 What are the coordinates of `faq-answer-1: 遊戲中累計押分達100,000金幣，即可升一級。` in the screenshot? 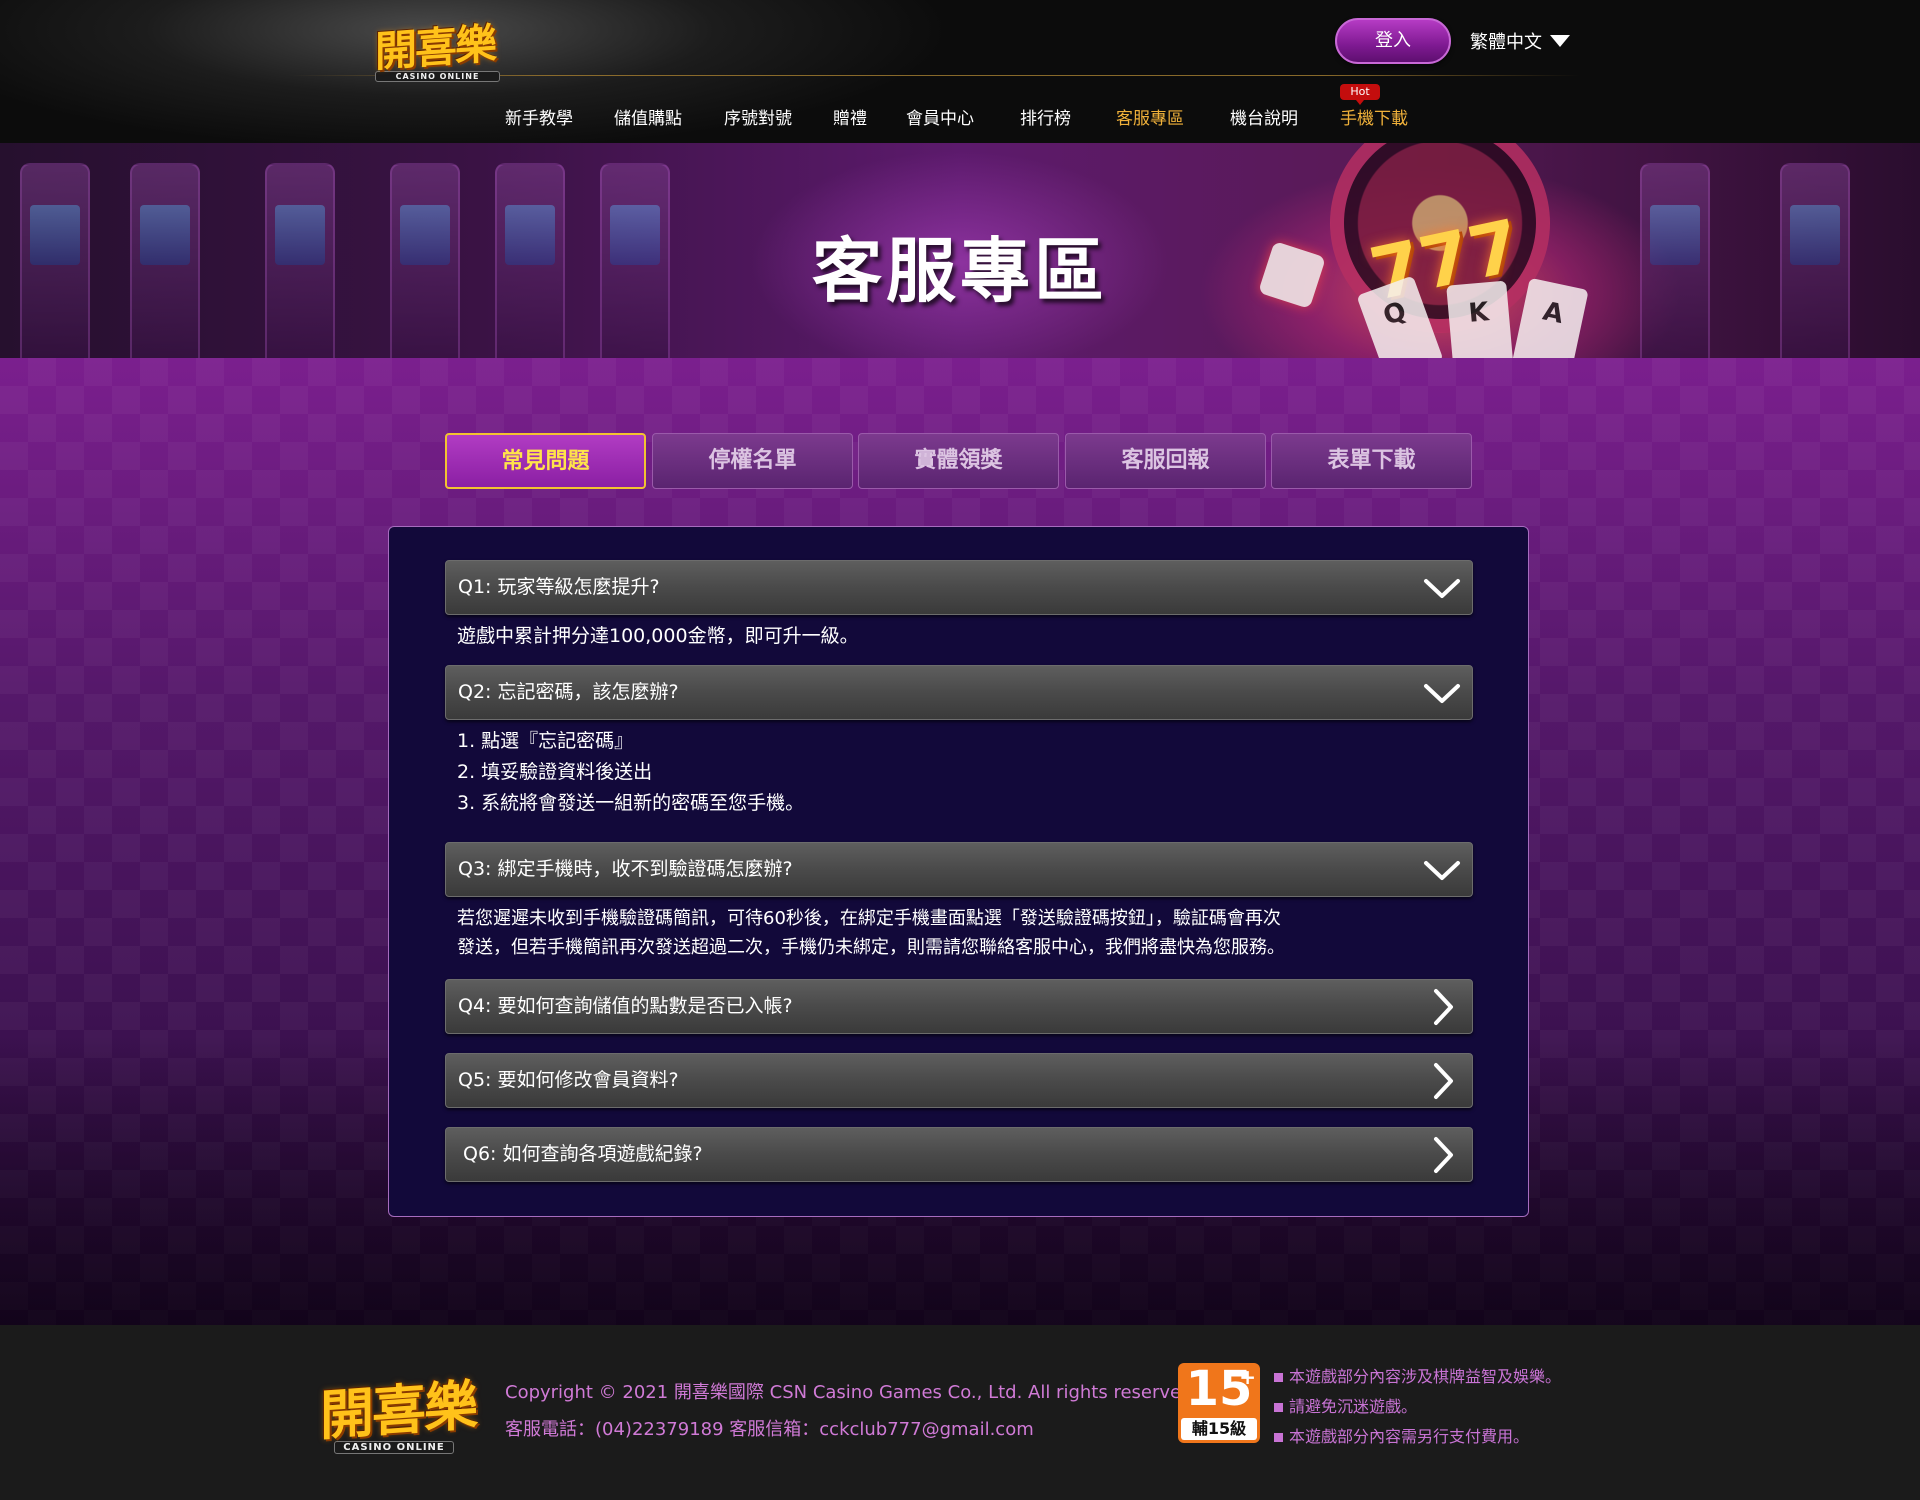 It's located at (962, 636).